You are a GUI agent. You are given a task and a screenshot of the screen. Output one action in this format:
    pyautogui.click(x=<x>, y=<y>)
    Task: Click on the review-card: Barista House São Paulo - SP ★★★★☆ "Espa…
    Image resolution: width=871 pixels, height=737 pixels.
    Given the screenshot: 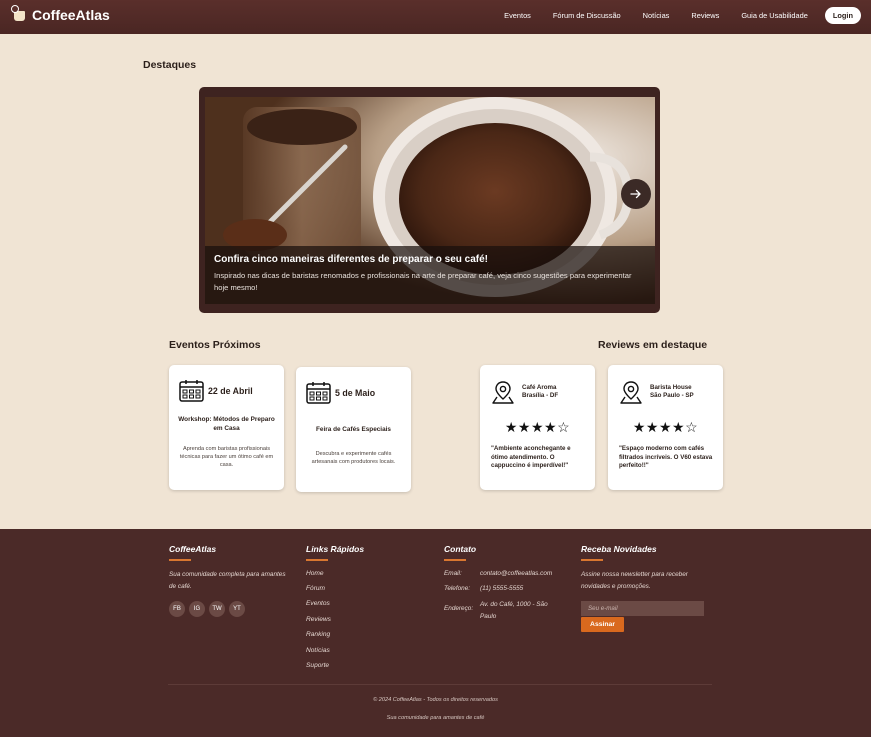 What is the action you would take?
    pyautogui.click(x=665, y=427)
    